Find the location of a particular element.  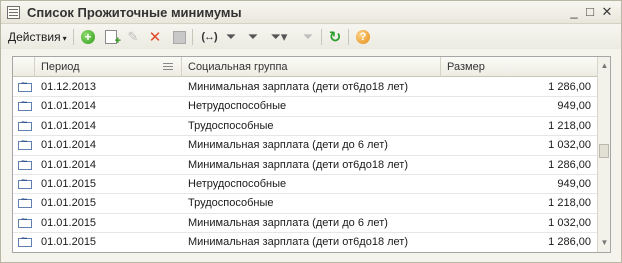

copy-button is located at coordinates (111, 37).